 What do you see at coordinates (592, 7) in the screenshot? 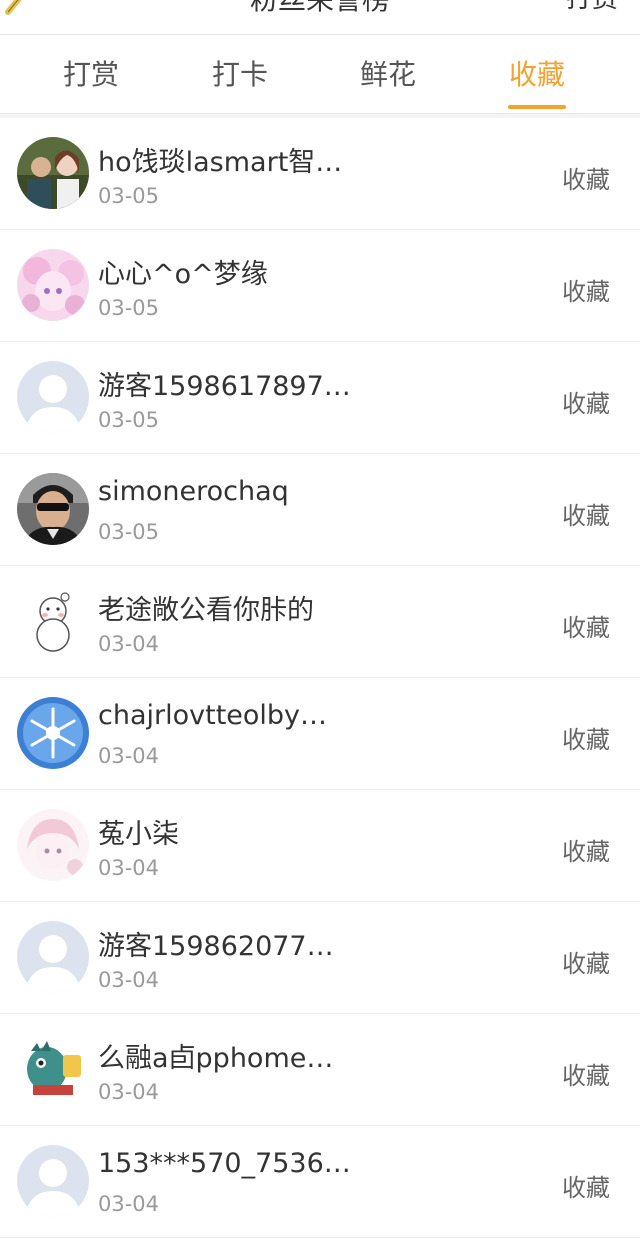
I see `reward-button: 打赏` at bounding box center [592, 7].